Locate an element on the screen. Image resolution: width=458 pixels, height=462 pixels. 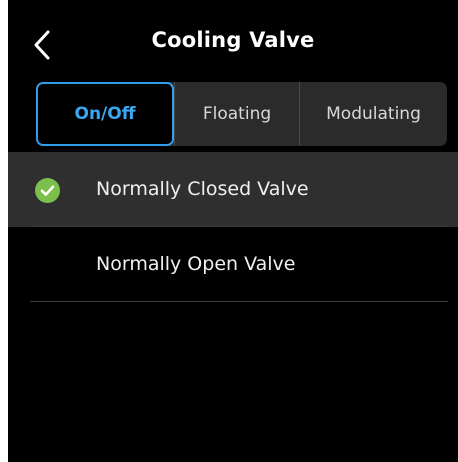
valve-type-segmented-control: On/Off Floating Modulating is located at coordinates (241, 114).